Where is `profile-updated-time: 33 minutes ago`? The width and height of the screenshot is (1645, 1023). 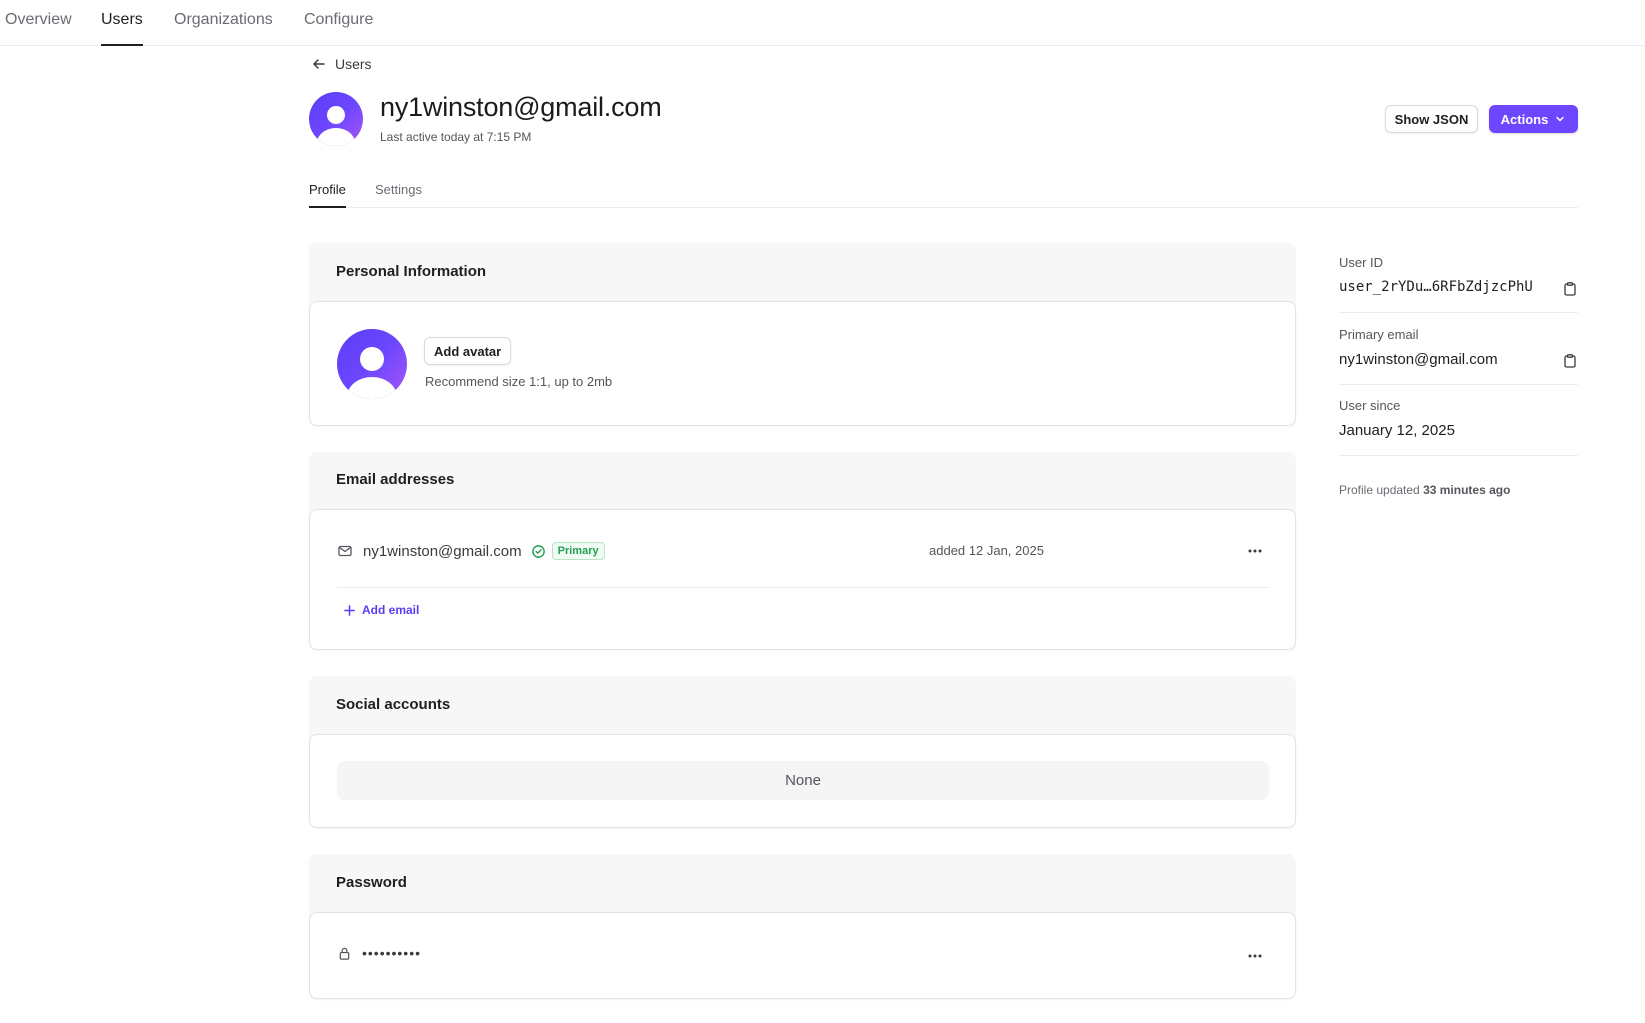
profile-updated-time: 33 minutes ago is located at coordinates (1467, 490).